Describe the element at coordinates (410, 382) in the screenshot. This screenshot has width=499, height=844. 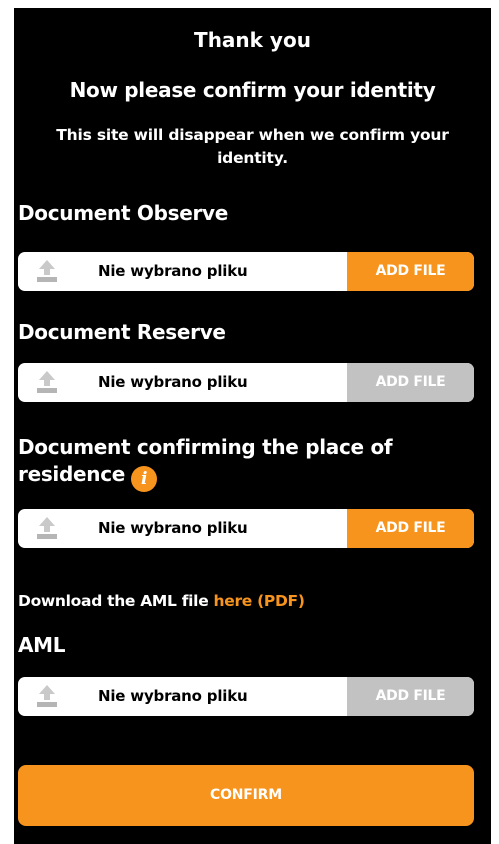
I see `document-reserve-add-file-button: ADD FILE` at that location.